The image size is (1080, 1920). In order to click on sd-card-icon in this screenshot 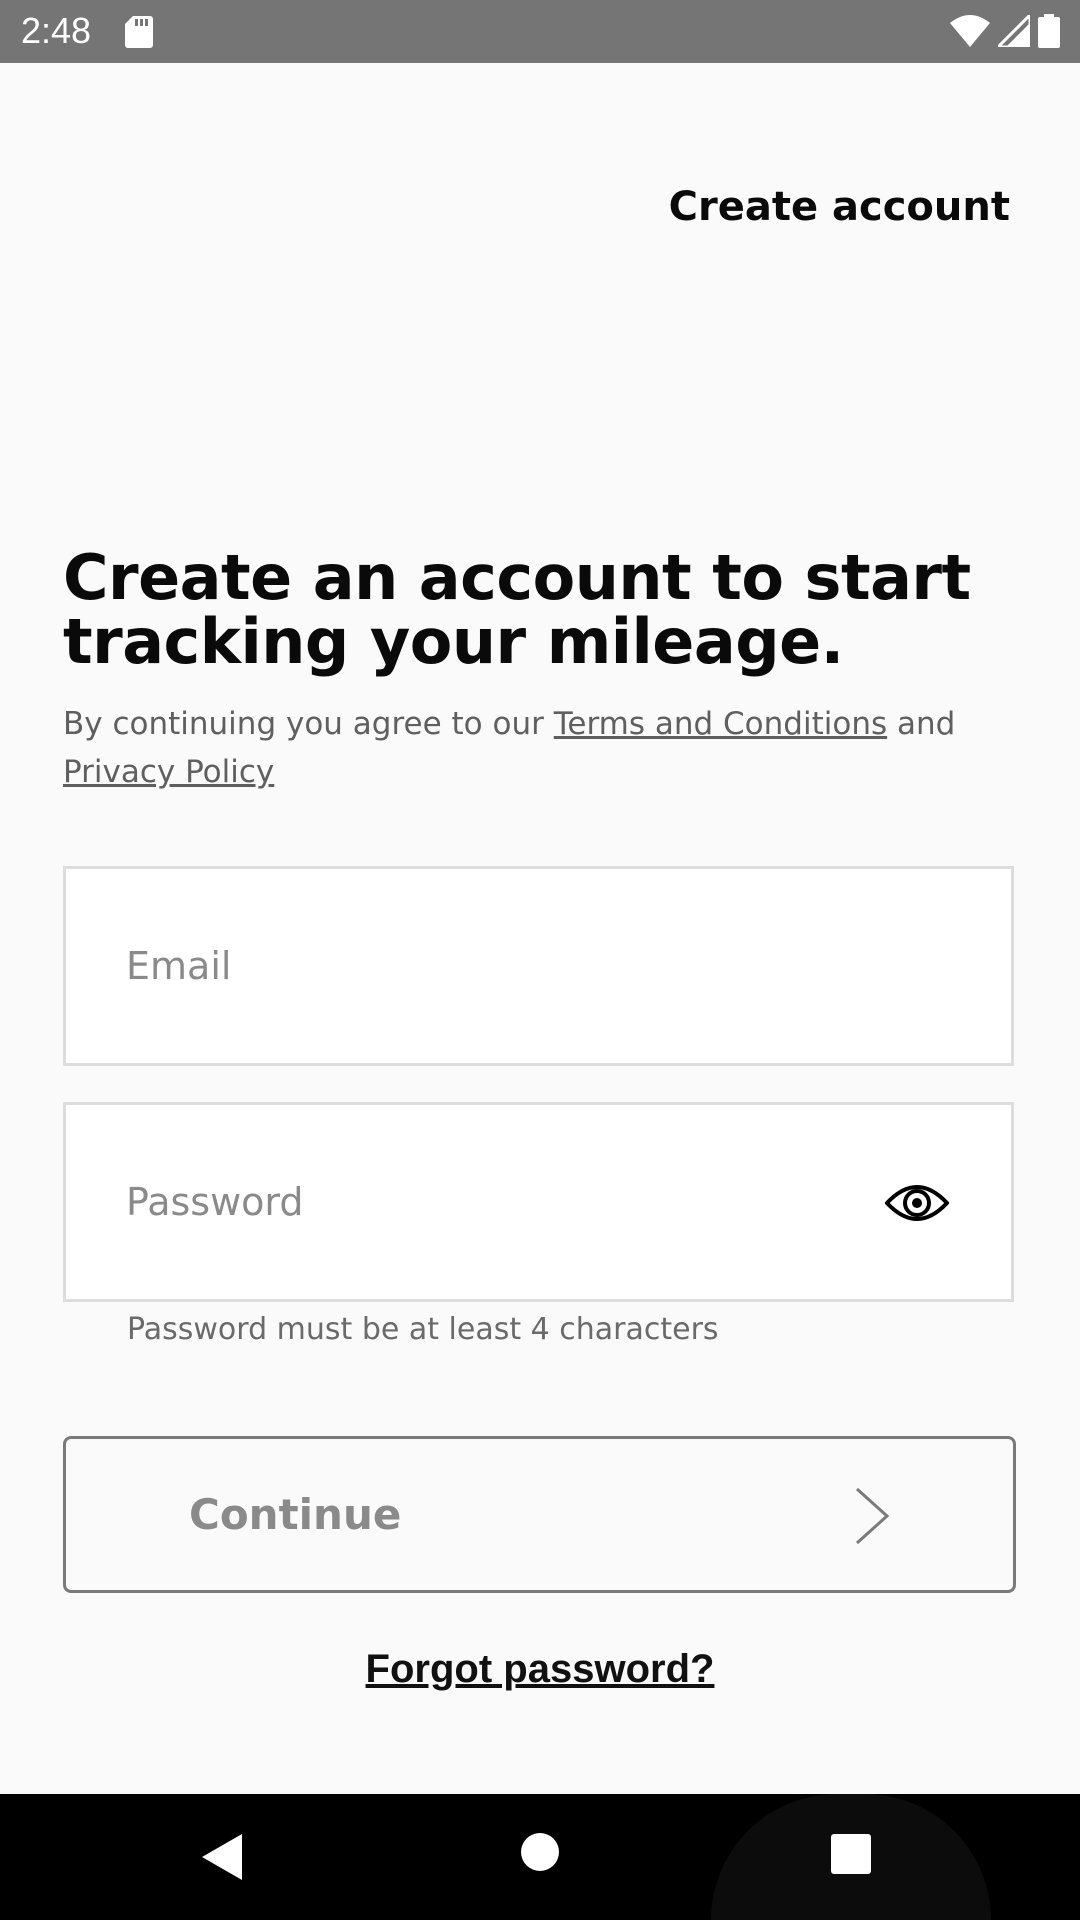, I will do `click(139, 32)`.